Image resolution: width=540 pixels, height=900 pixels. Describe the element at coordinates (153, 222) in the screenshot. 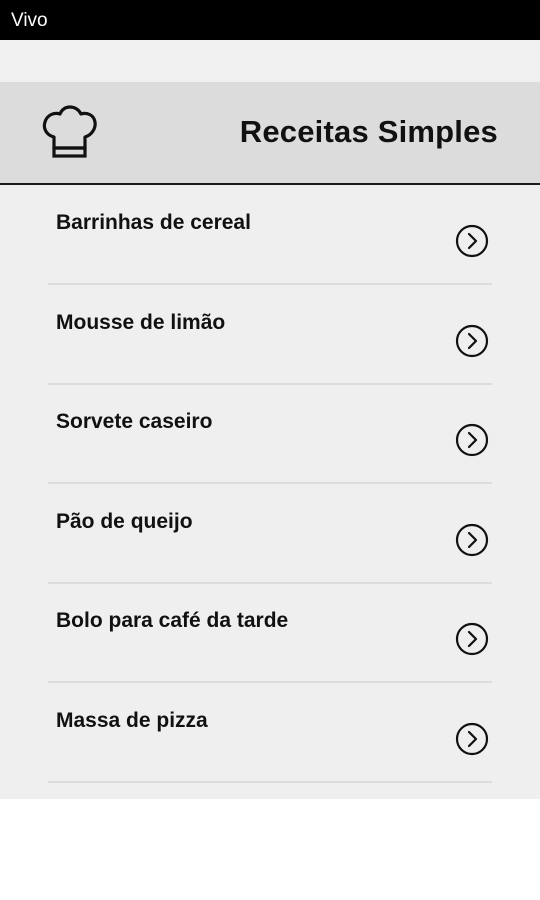

I see `recipe-label: Barrinhas de cereal` at that location.